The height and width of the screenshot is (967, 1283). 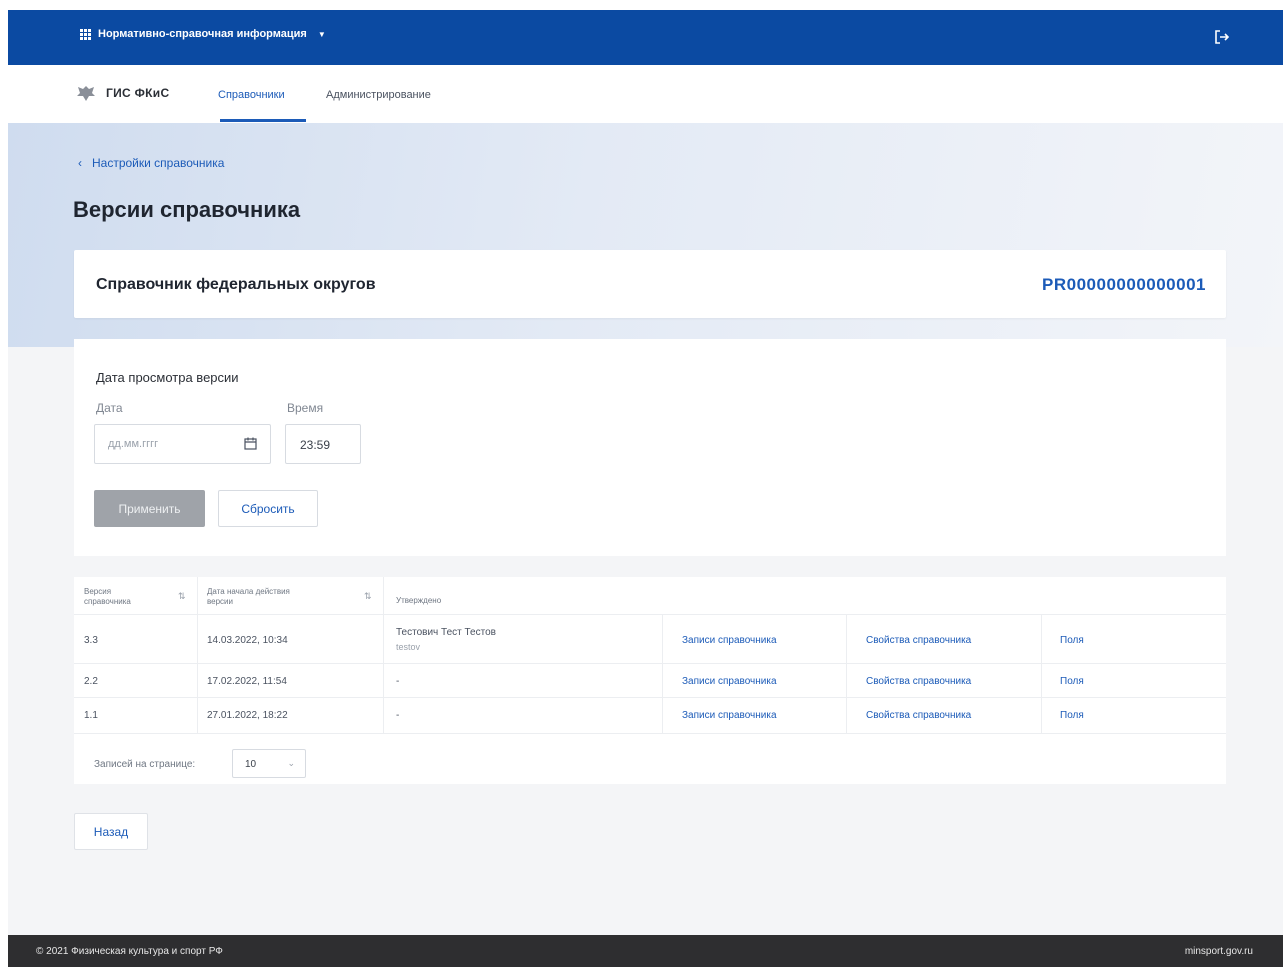 What do you see at coordinates (167, 377) in the screenshot?
I see `filter-title: Дата просмотра версии` at bounding box center [167, 377].